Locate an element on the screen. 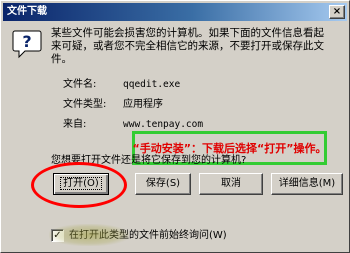 Image resolution: width=350 pixels, height=253 pixels. file-type-value: 应用程序 is located at coordinates (143, 104).